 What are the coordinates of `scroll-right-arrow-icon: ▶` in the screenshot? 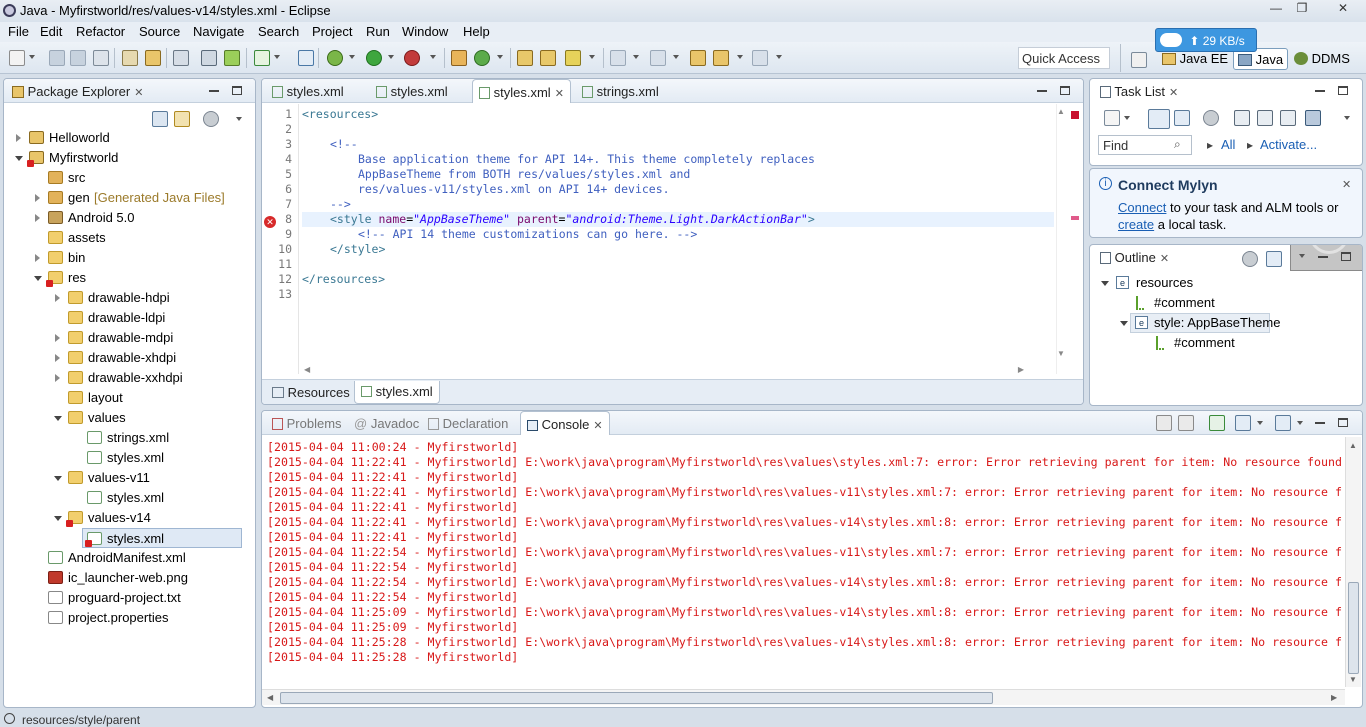 It's located at (1334, 697).